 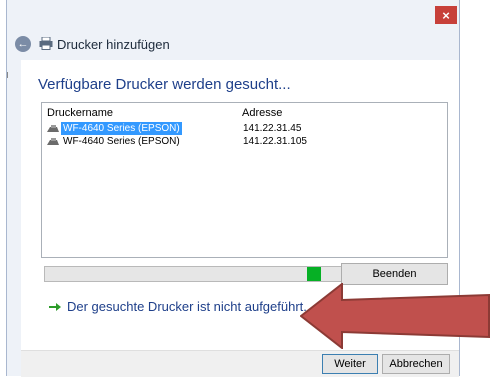 I want to click on green-arrow-icon, so click(x=55, y=307).